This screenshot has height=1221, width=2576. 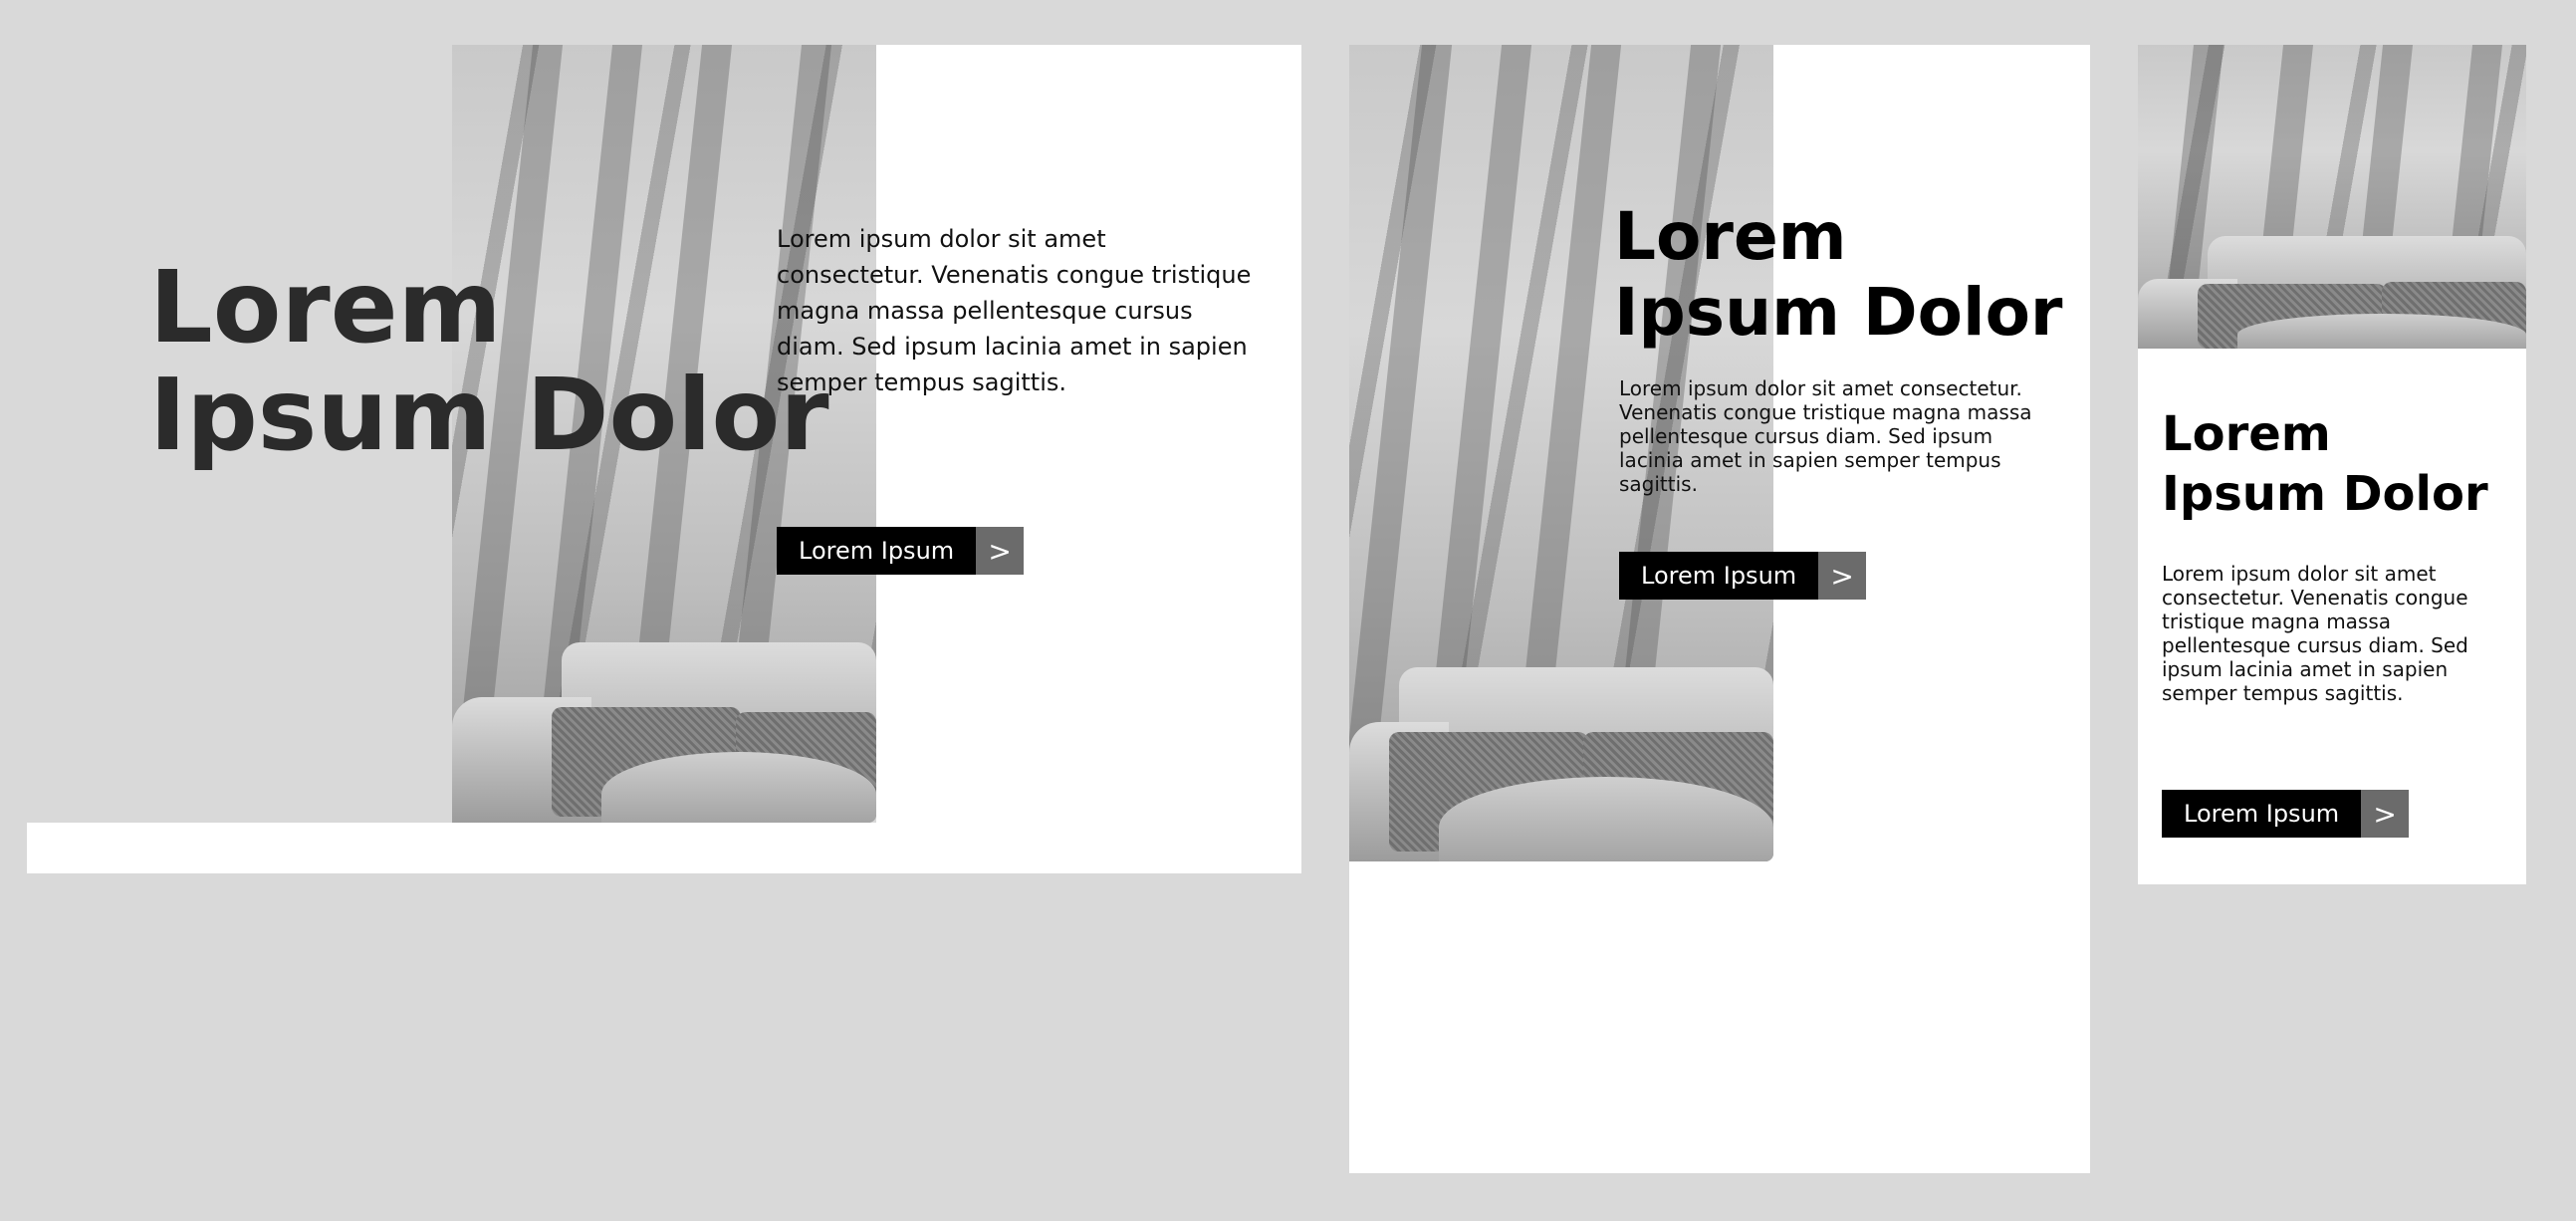 I want to click on hero-desktop-content-panel, so click(x=1088, y=459).